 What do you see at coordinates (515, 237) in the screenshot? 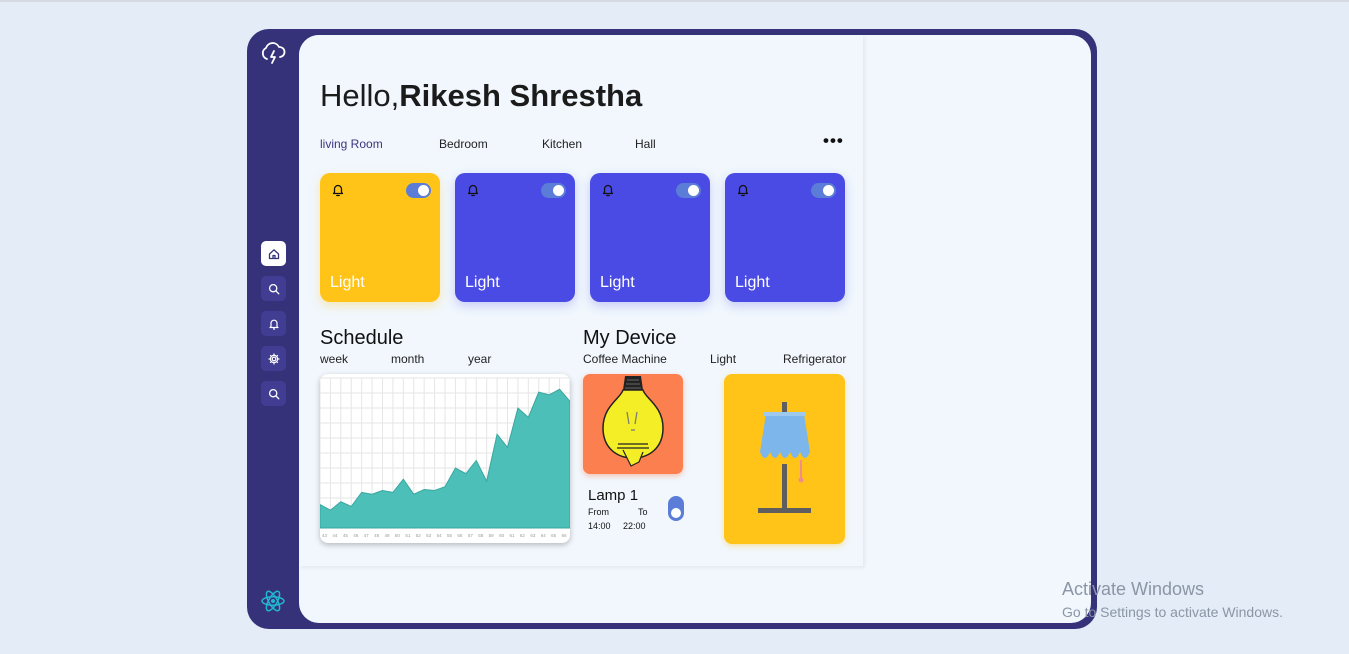
I see `light-card-2: Light` at bounding box center [515, 237].